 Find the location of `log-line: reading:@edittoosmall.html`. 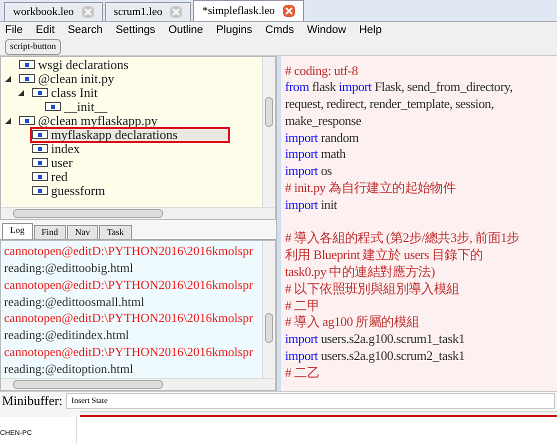

log-line: reading:@edittoosmall.html is located at coordinates (74, 302).